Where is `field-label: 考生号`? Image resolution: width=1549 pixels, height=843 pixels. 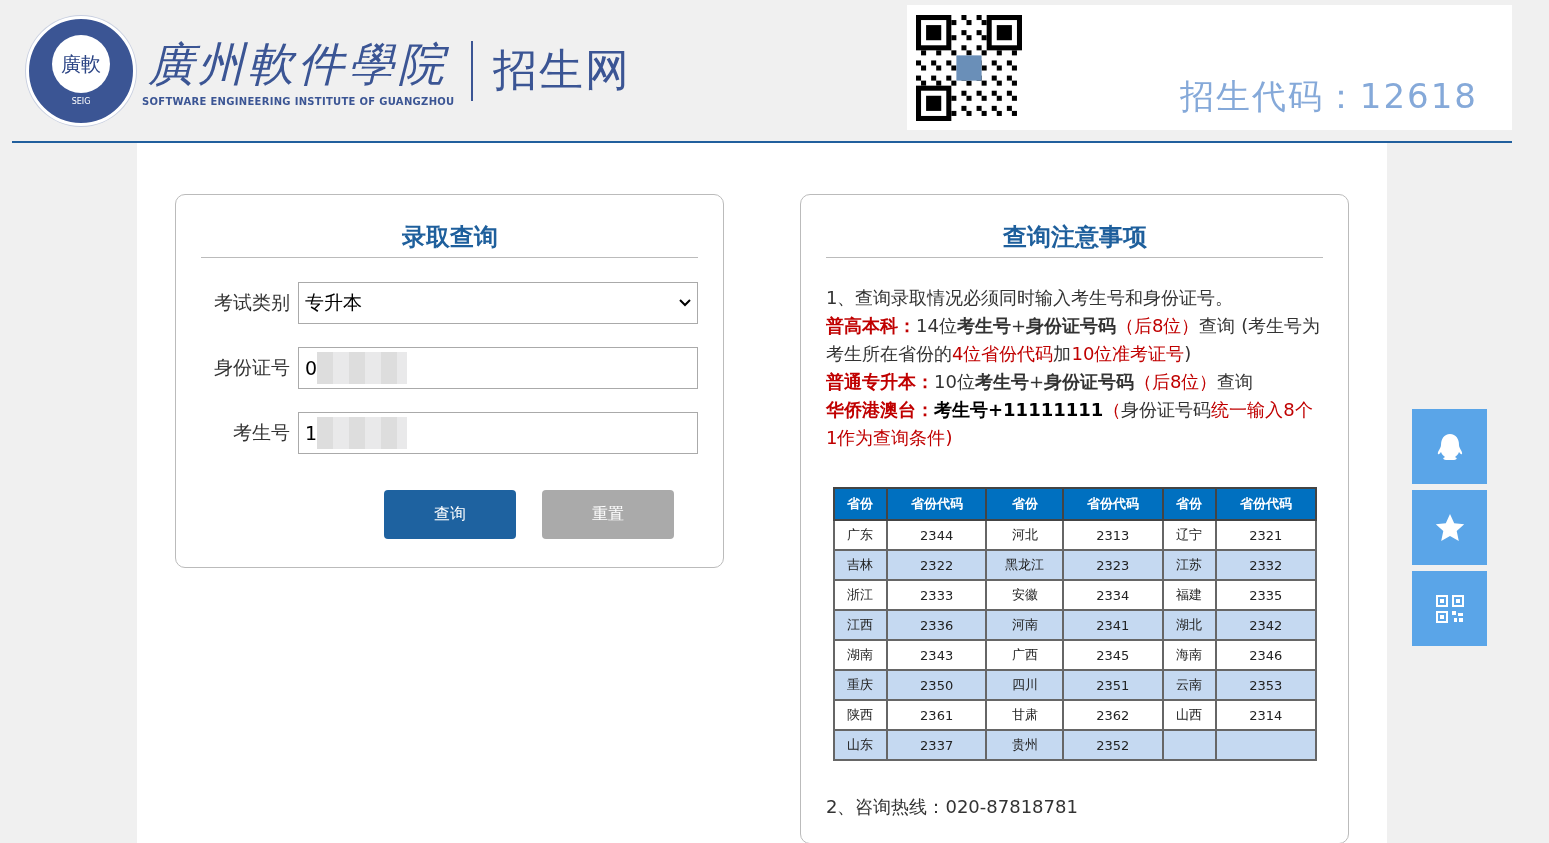
field-label: 考生号 is located at coordinates (261, 432).